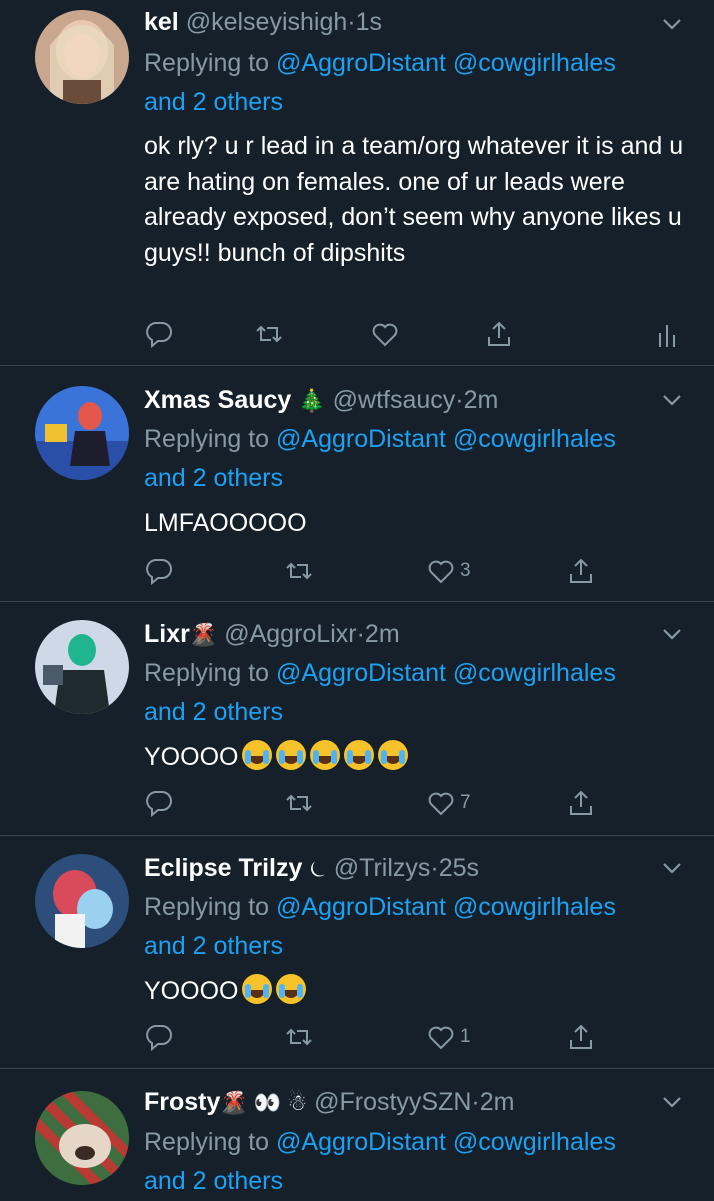  I want to click on like-button: 1, so click(448, 1037).